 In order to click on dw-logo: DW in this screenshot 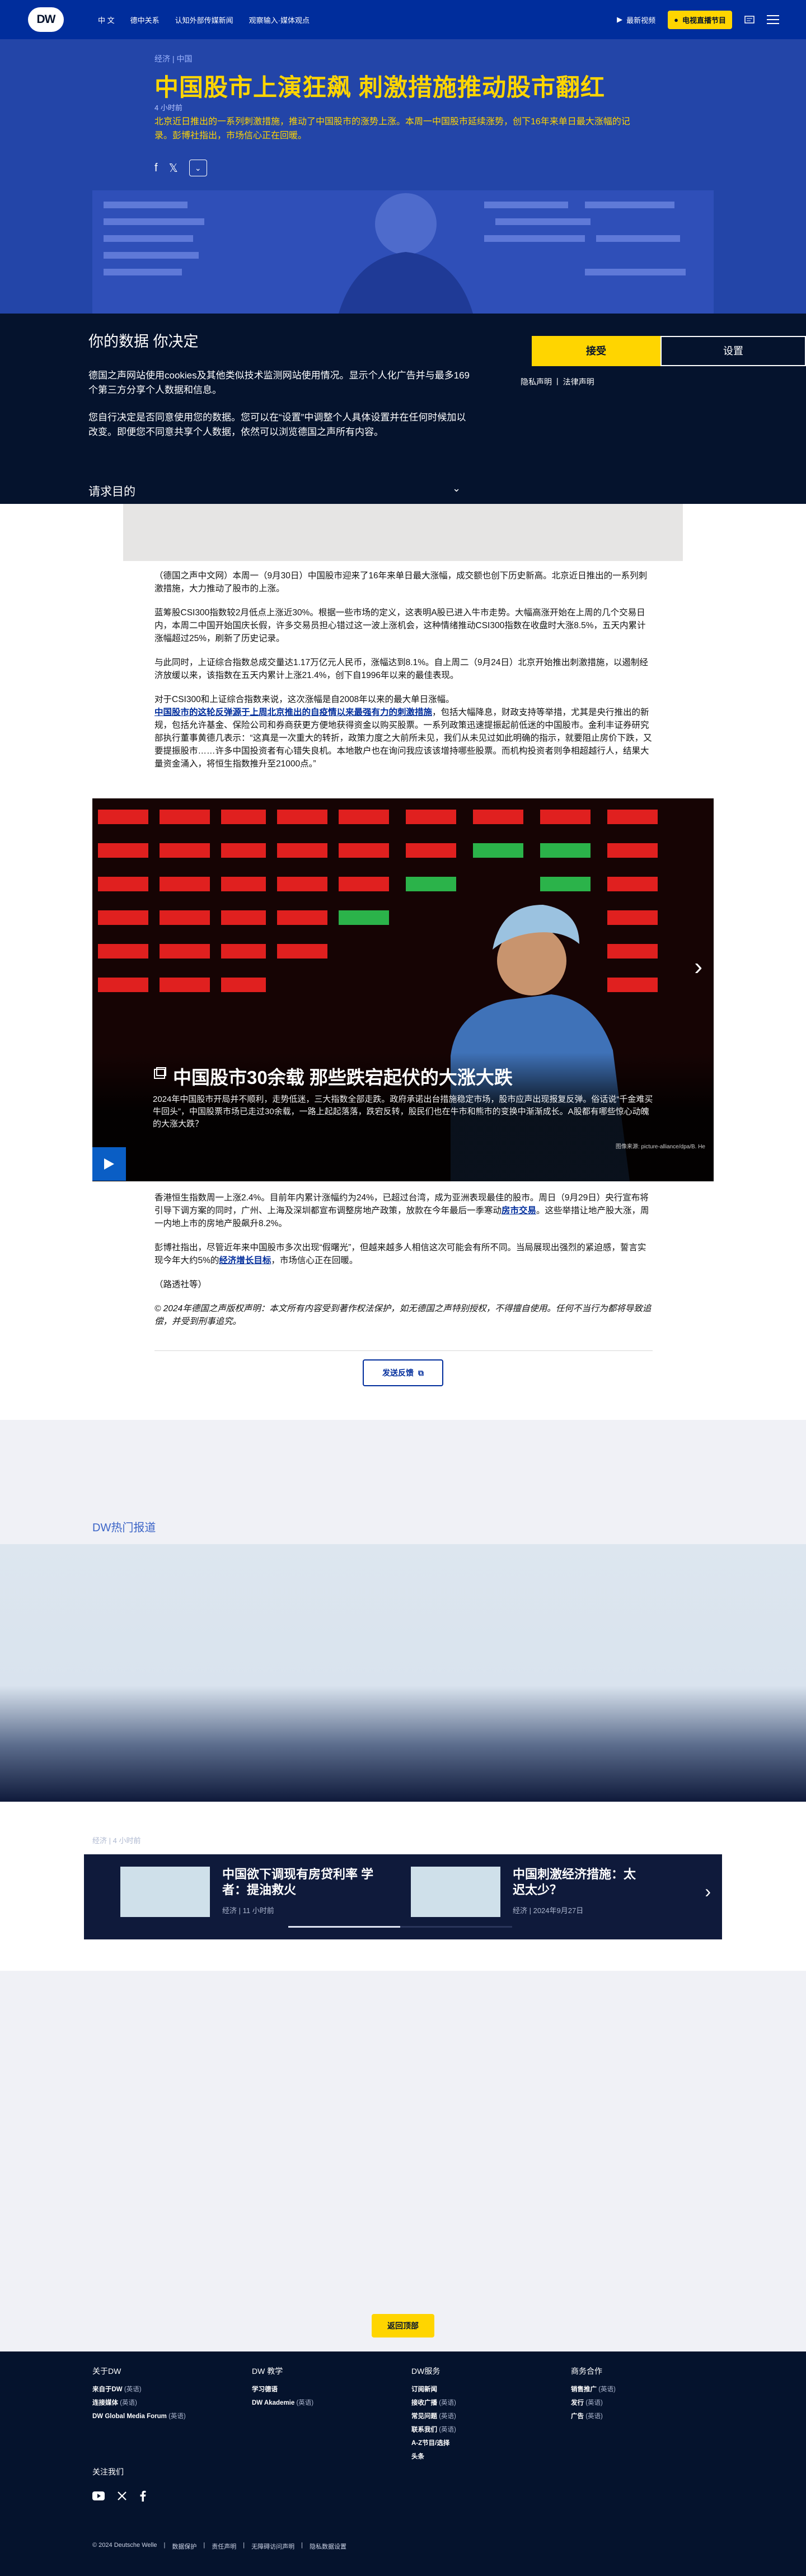, I will do `click(46, 19)`.